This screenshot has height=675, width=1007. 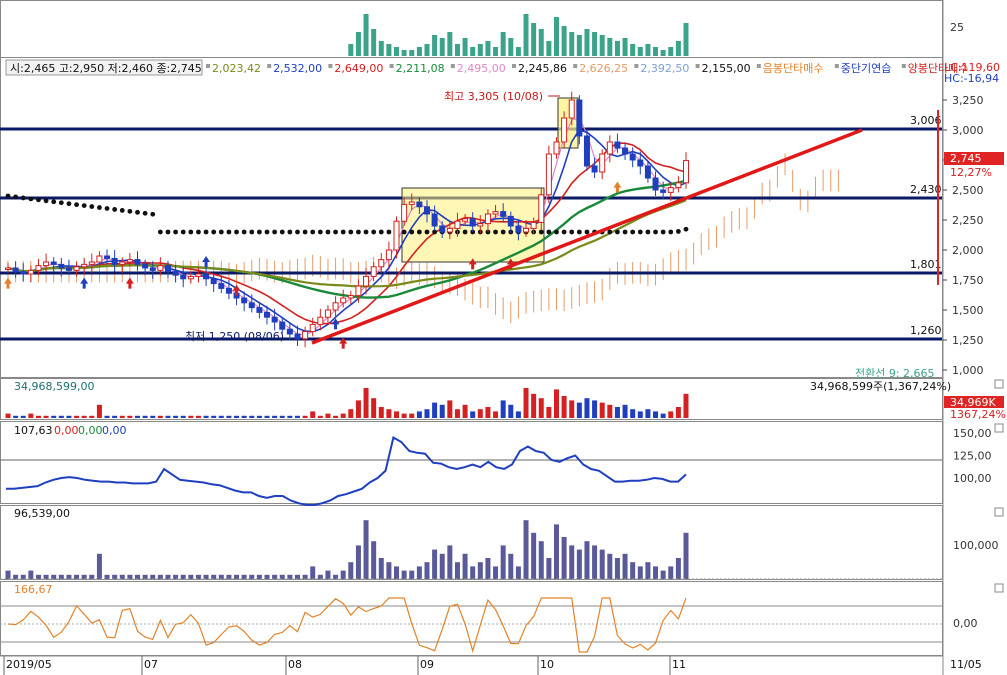 I want to click on ma-value-2: 2,649,00, so click(x=358, y=68).